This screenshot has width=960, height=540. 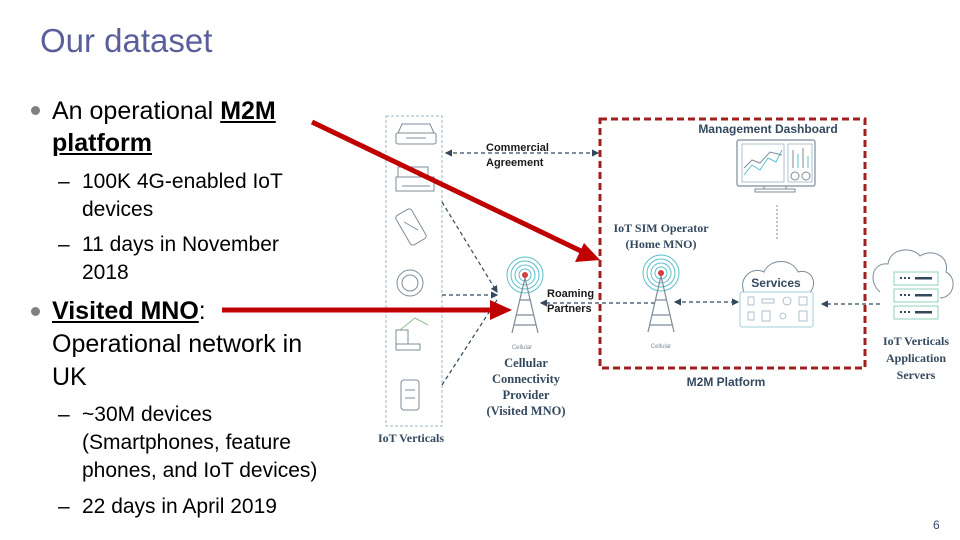 I want to click on m2m-platform-label: M2M Platform, so click(x=726, y=382).